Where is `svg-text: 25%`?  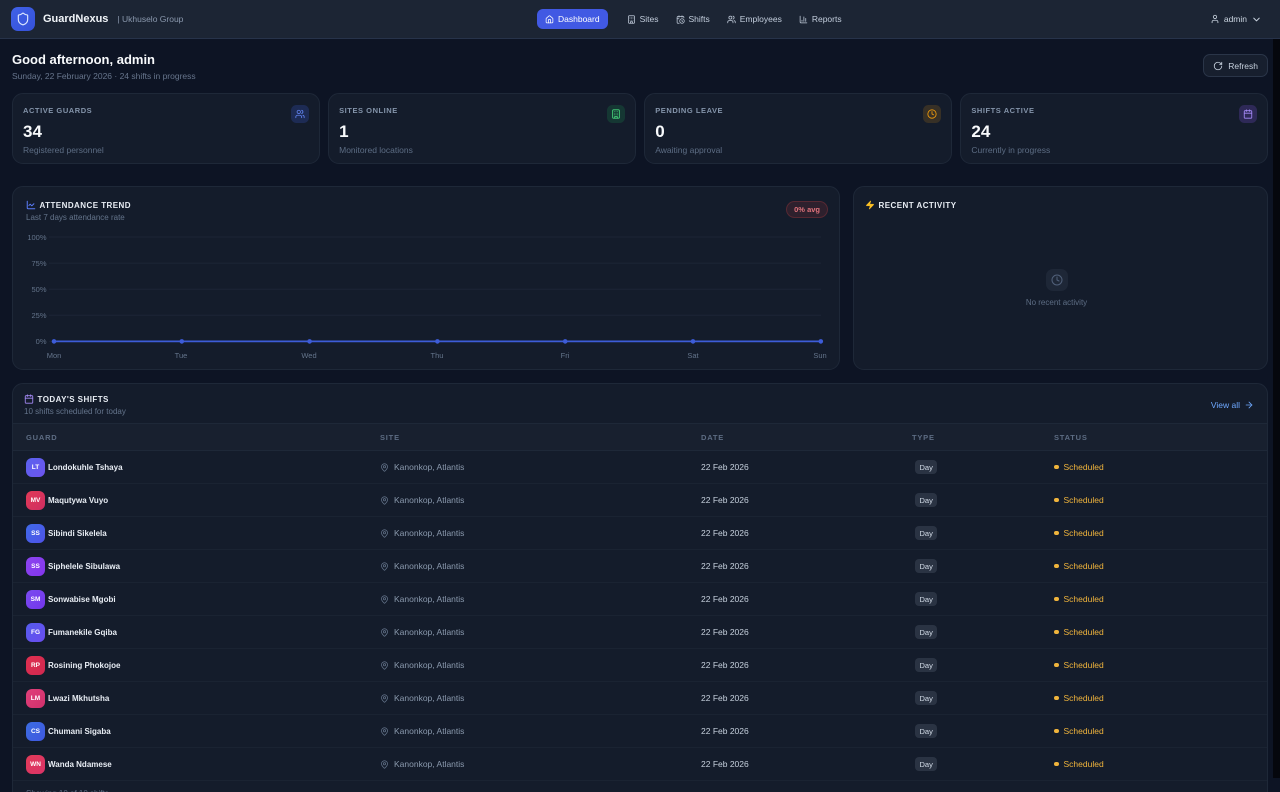 svg-text: 25% is located at coordinates (38, 315).